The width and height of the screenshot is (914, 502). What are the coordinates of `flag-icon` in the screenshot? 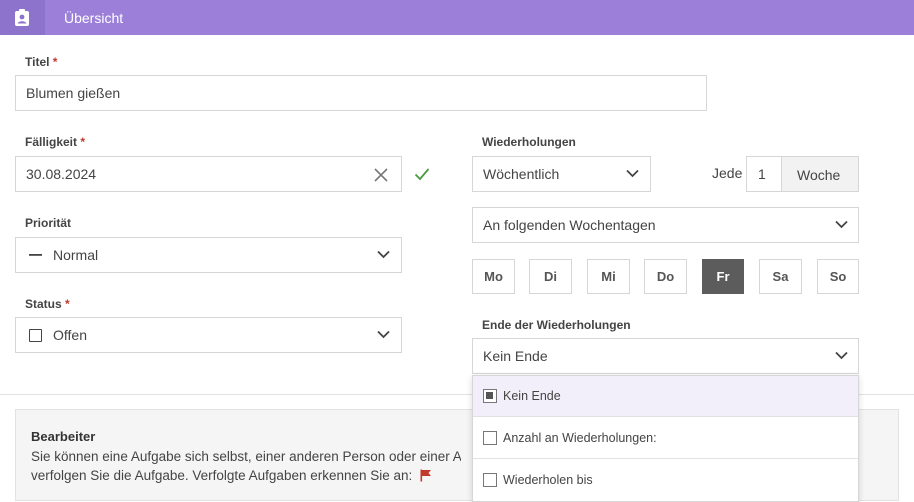 It's located at (426, 475).